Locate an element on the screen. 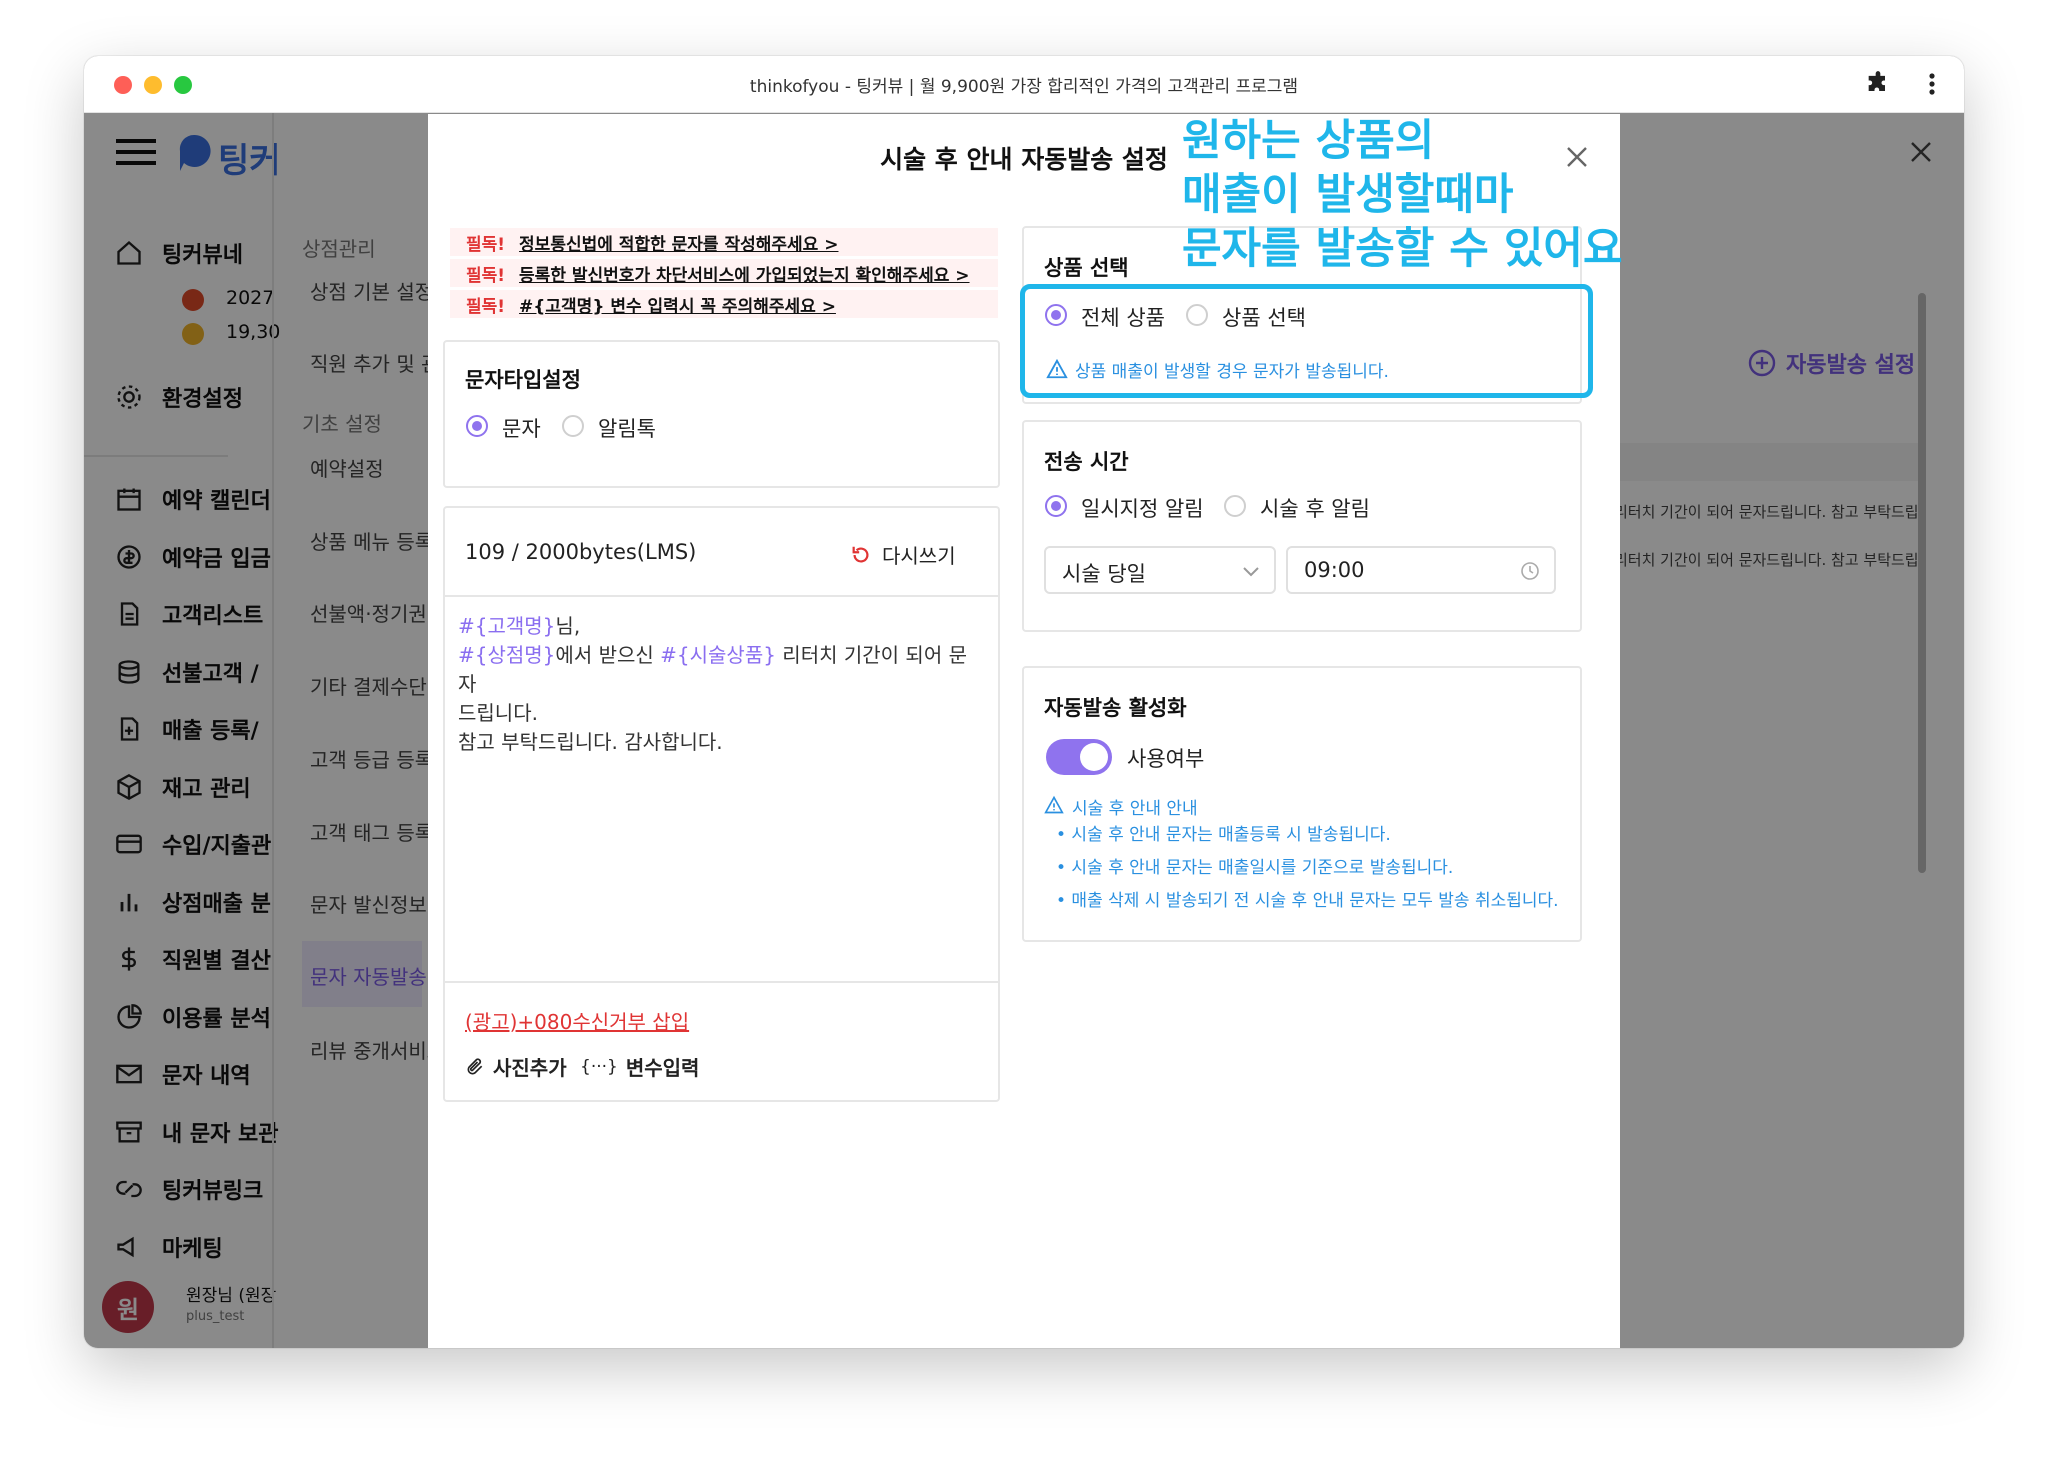 The width and height of the screenshot is (2048, 1458). annotation-line: 원하는 상품의 is located at coordinates (1308, 141).